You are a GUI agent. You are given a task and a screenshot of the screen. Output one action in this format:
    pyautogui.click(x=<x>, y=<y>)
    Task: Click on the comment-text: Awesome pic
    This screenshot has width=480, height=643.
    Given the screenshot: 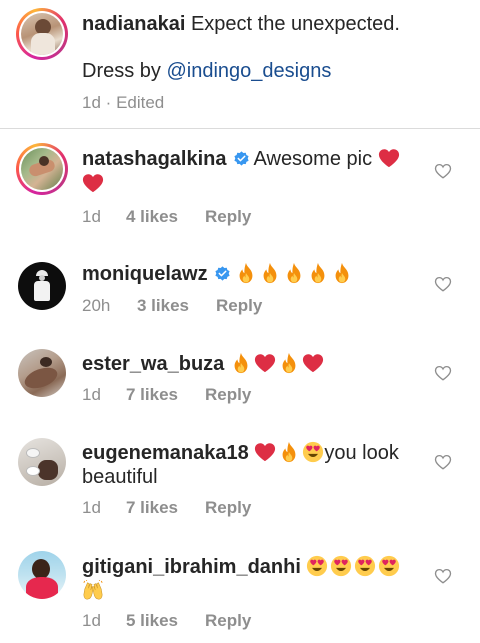 What is the action you would take?
    pyautogui.click(x=313, y=159)
    